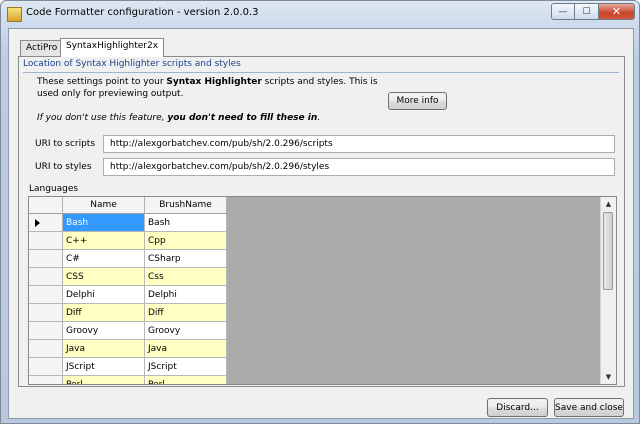 This screenshot has width=640, height=424. Describe the element at coordinates (186, 277) in the screenshot. I see `cell-brushname: Css` at that location.